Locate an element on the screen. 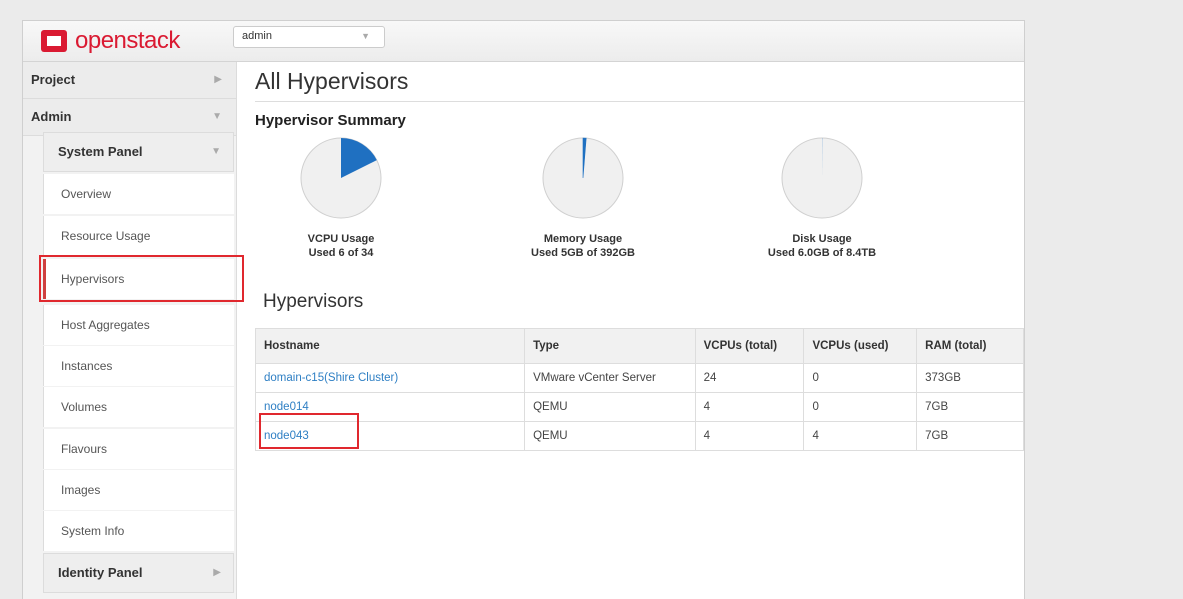 The height and width of the screenshot is (599, 1183). memory-usage-label: Memory Usage is located at coordinates (583, 239).